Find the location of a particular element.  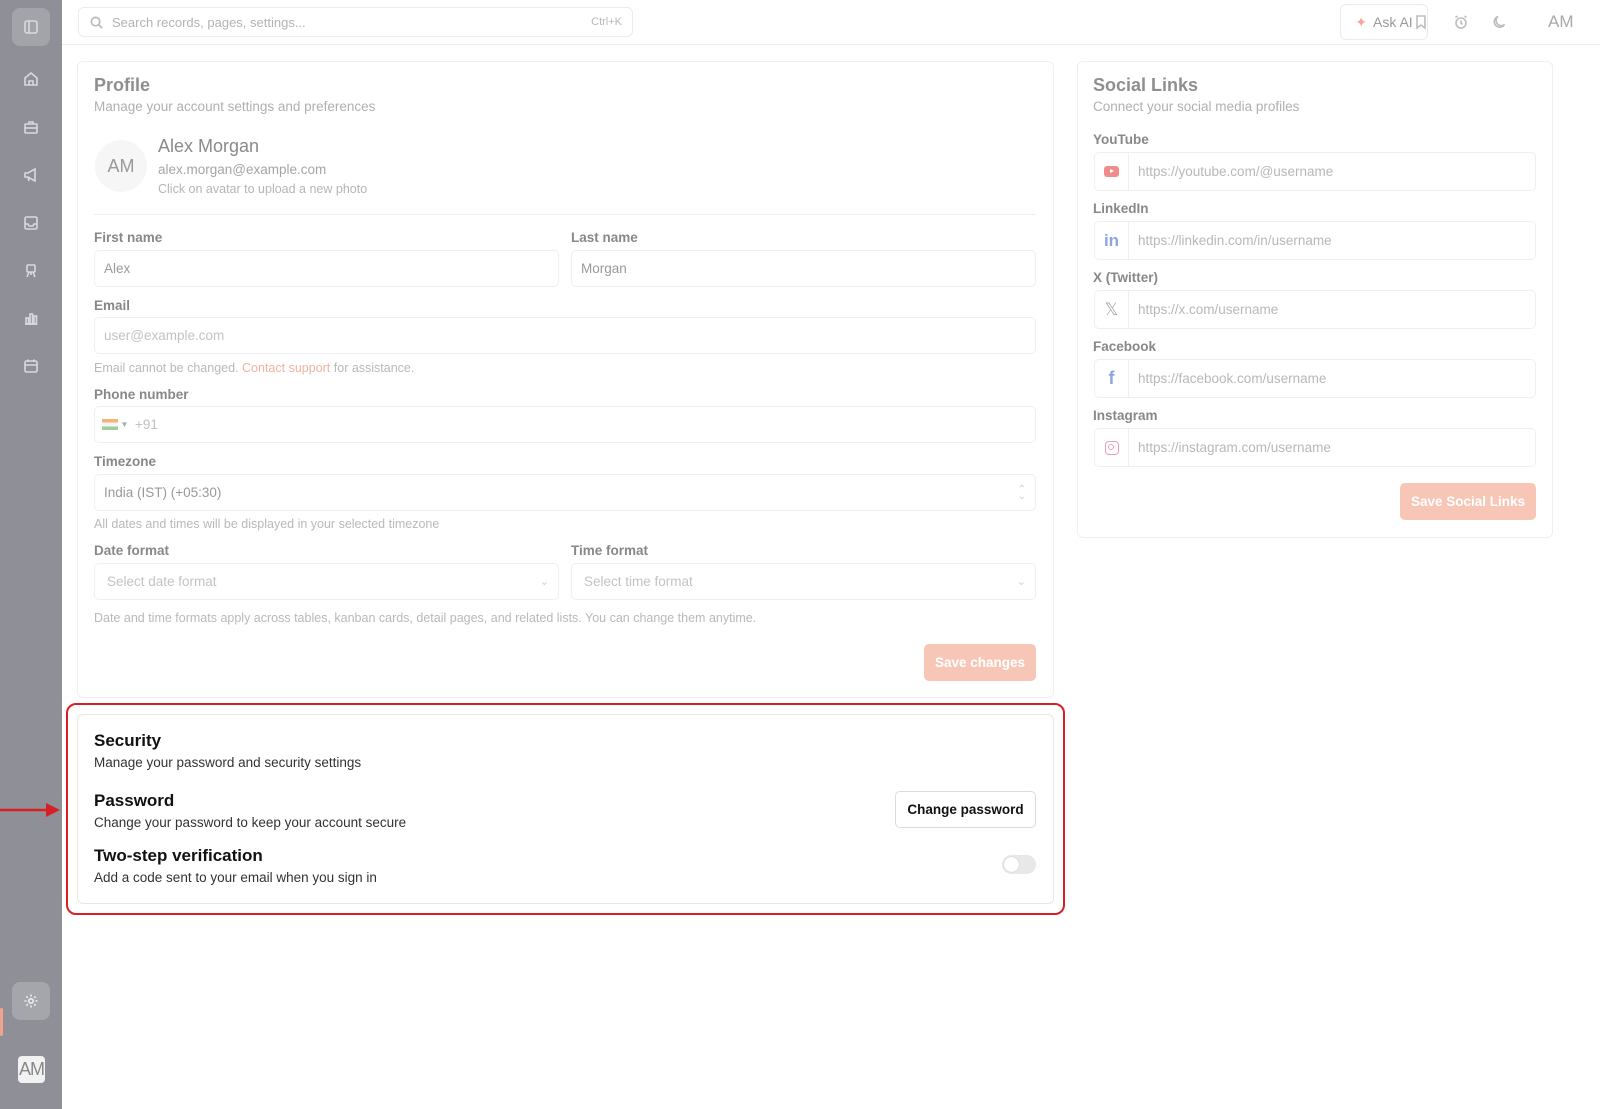

panel-toggle-icon is located at coordinates (31, 27).